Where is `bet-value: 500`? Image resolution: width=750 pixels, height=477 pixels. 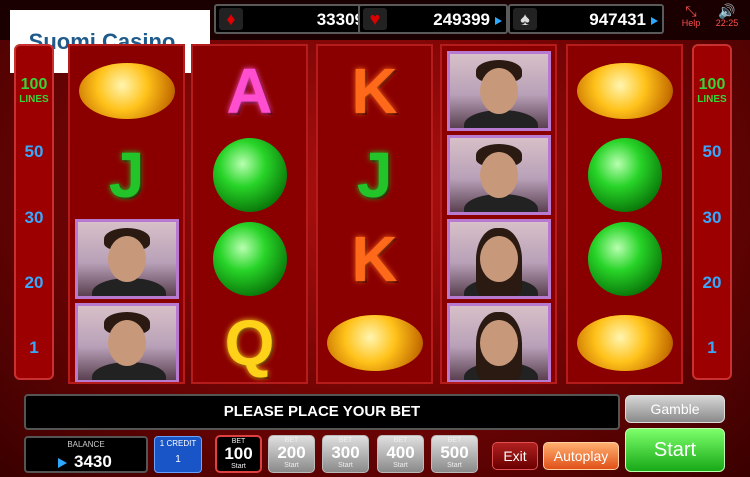
bet-value: 500 is located at coordinates (454, 452).